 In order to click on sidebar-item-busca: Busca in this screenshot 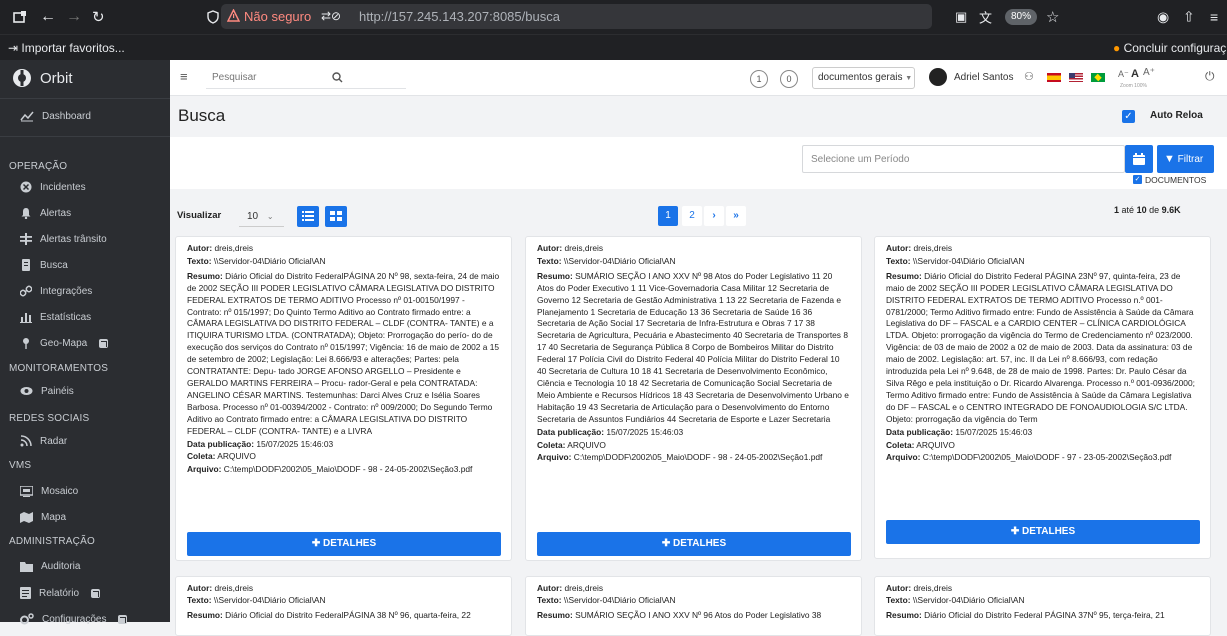, I will do `click(44, 265)`.